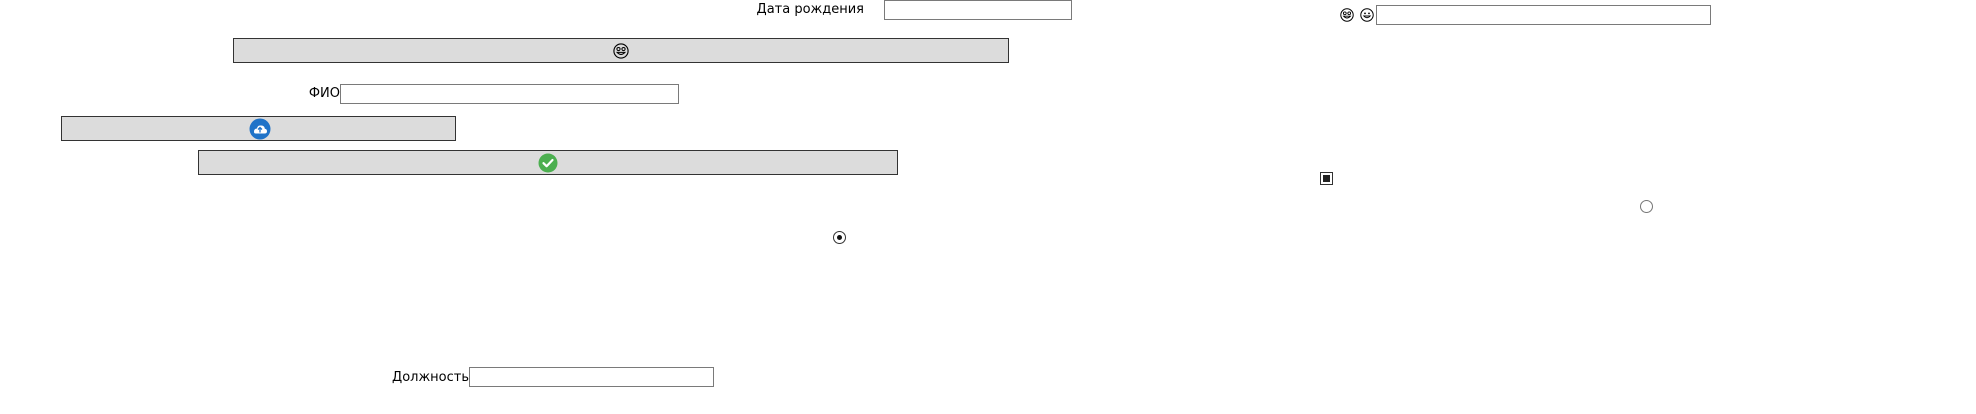  Describe the element at coordinates (430, 377) in the screenshot. I see `position-label: Должность` at that location.